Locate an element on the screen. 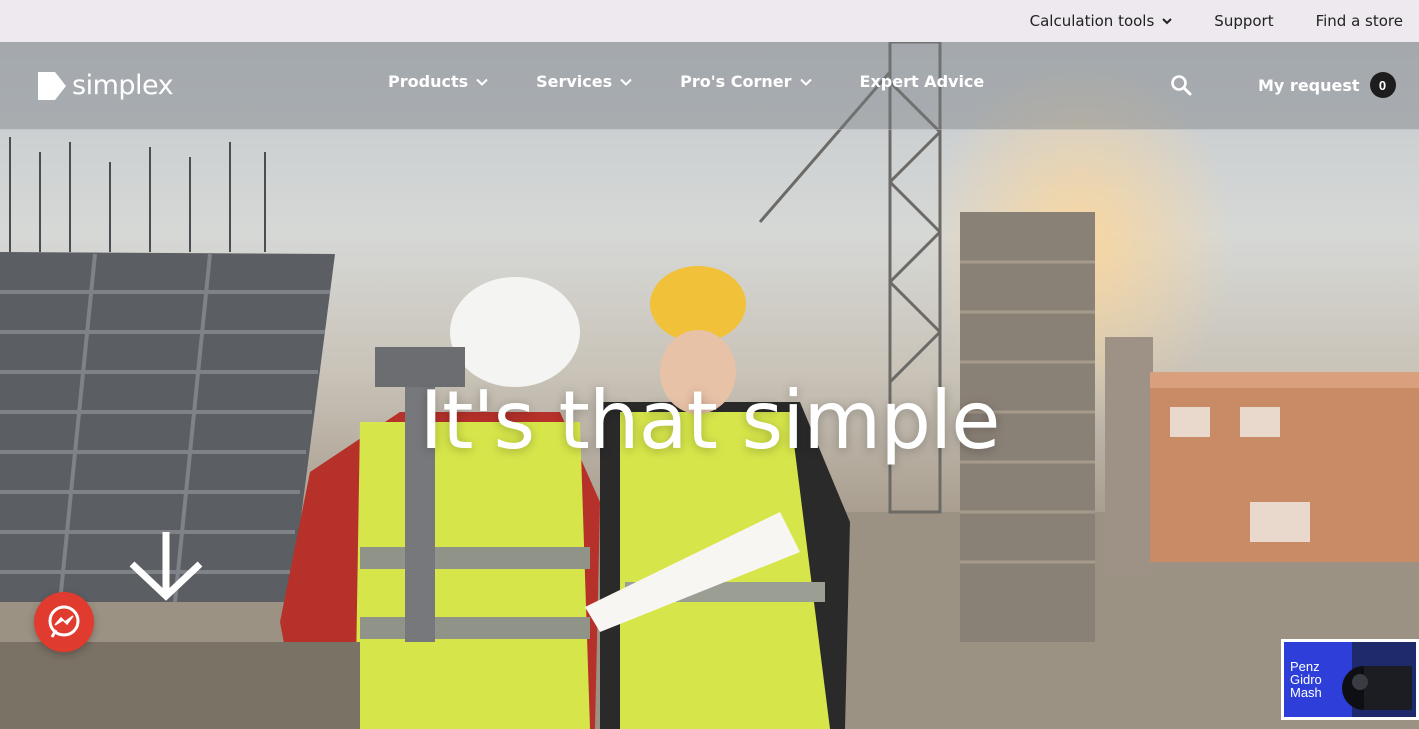 The image size is (1419, 729). my-request-button: My request 0 is located at coordinates (1327, 85).